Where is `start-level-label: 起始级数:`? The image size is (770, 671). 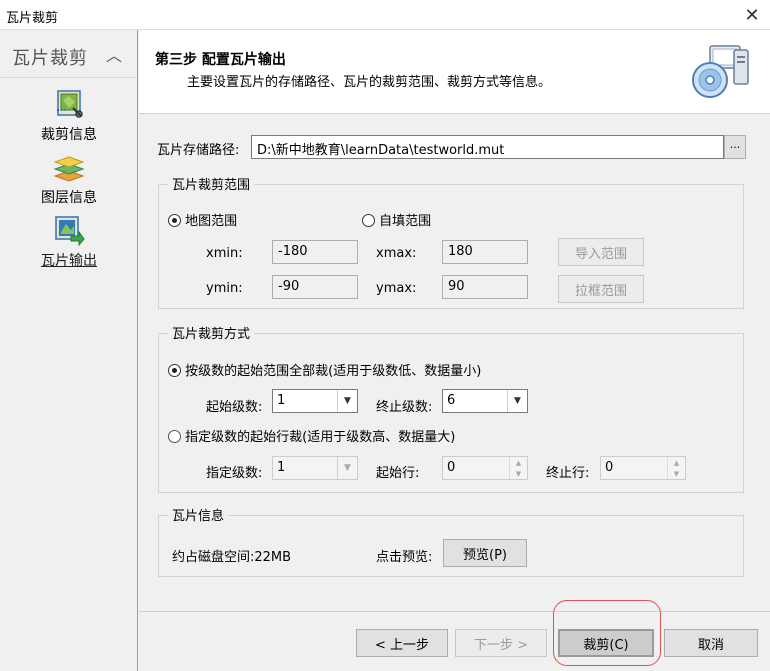
start-level-label: 起始级数: is located at coordinates (234, 407).